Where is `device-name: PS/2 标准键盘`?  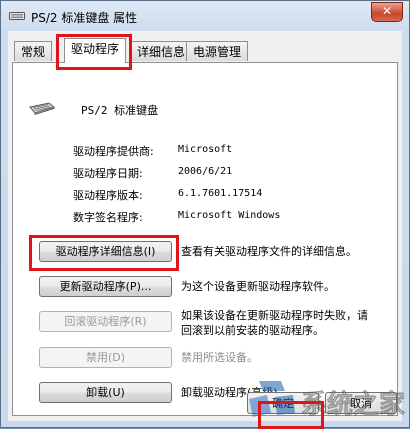
device-name: PS/2 标准键盘 is located at coordinates (120, 110).